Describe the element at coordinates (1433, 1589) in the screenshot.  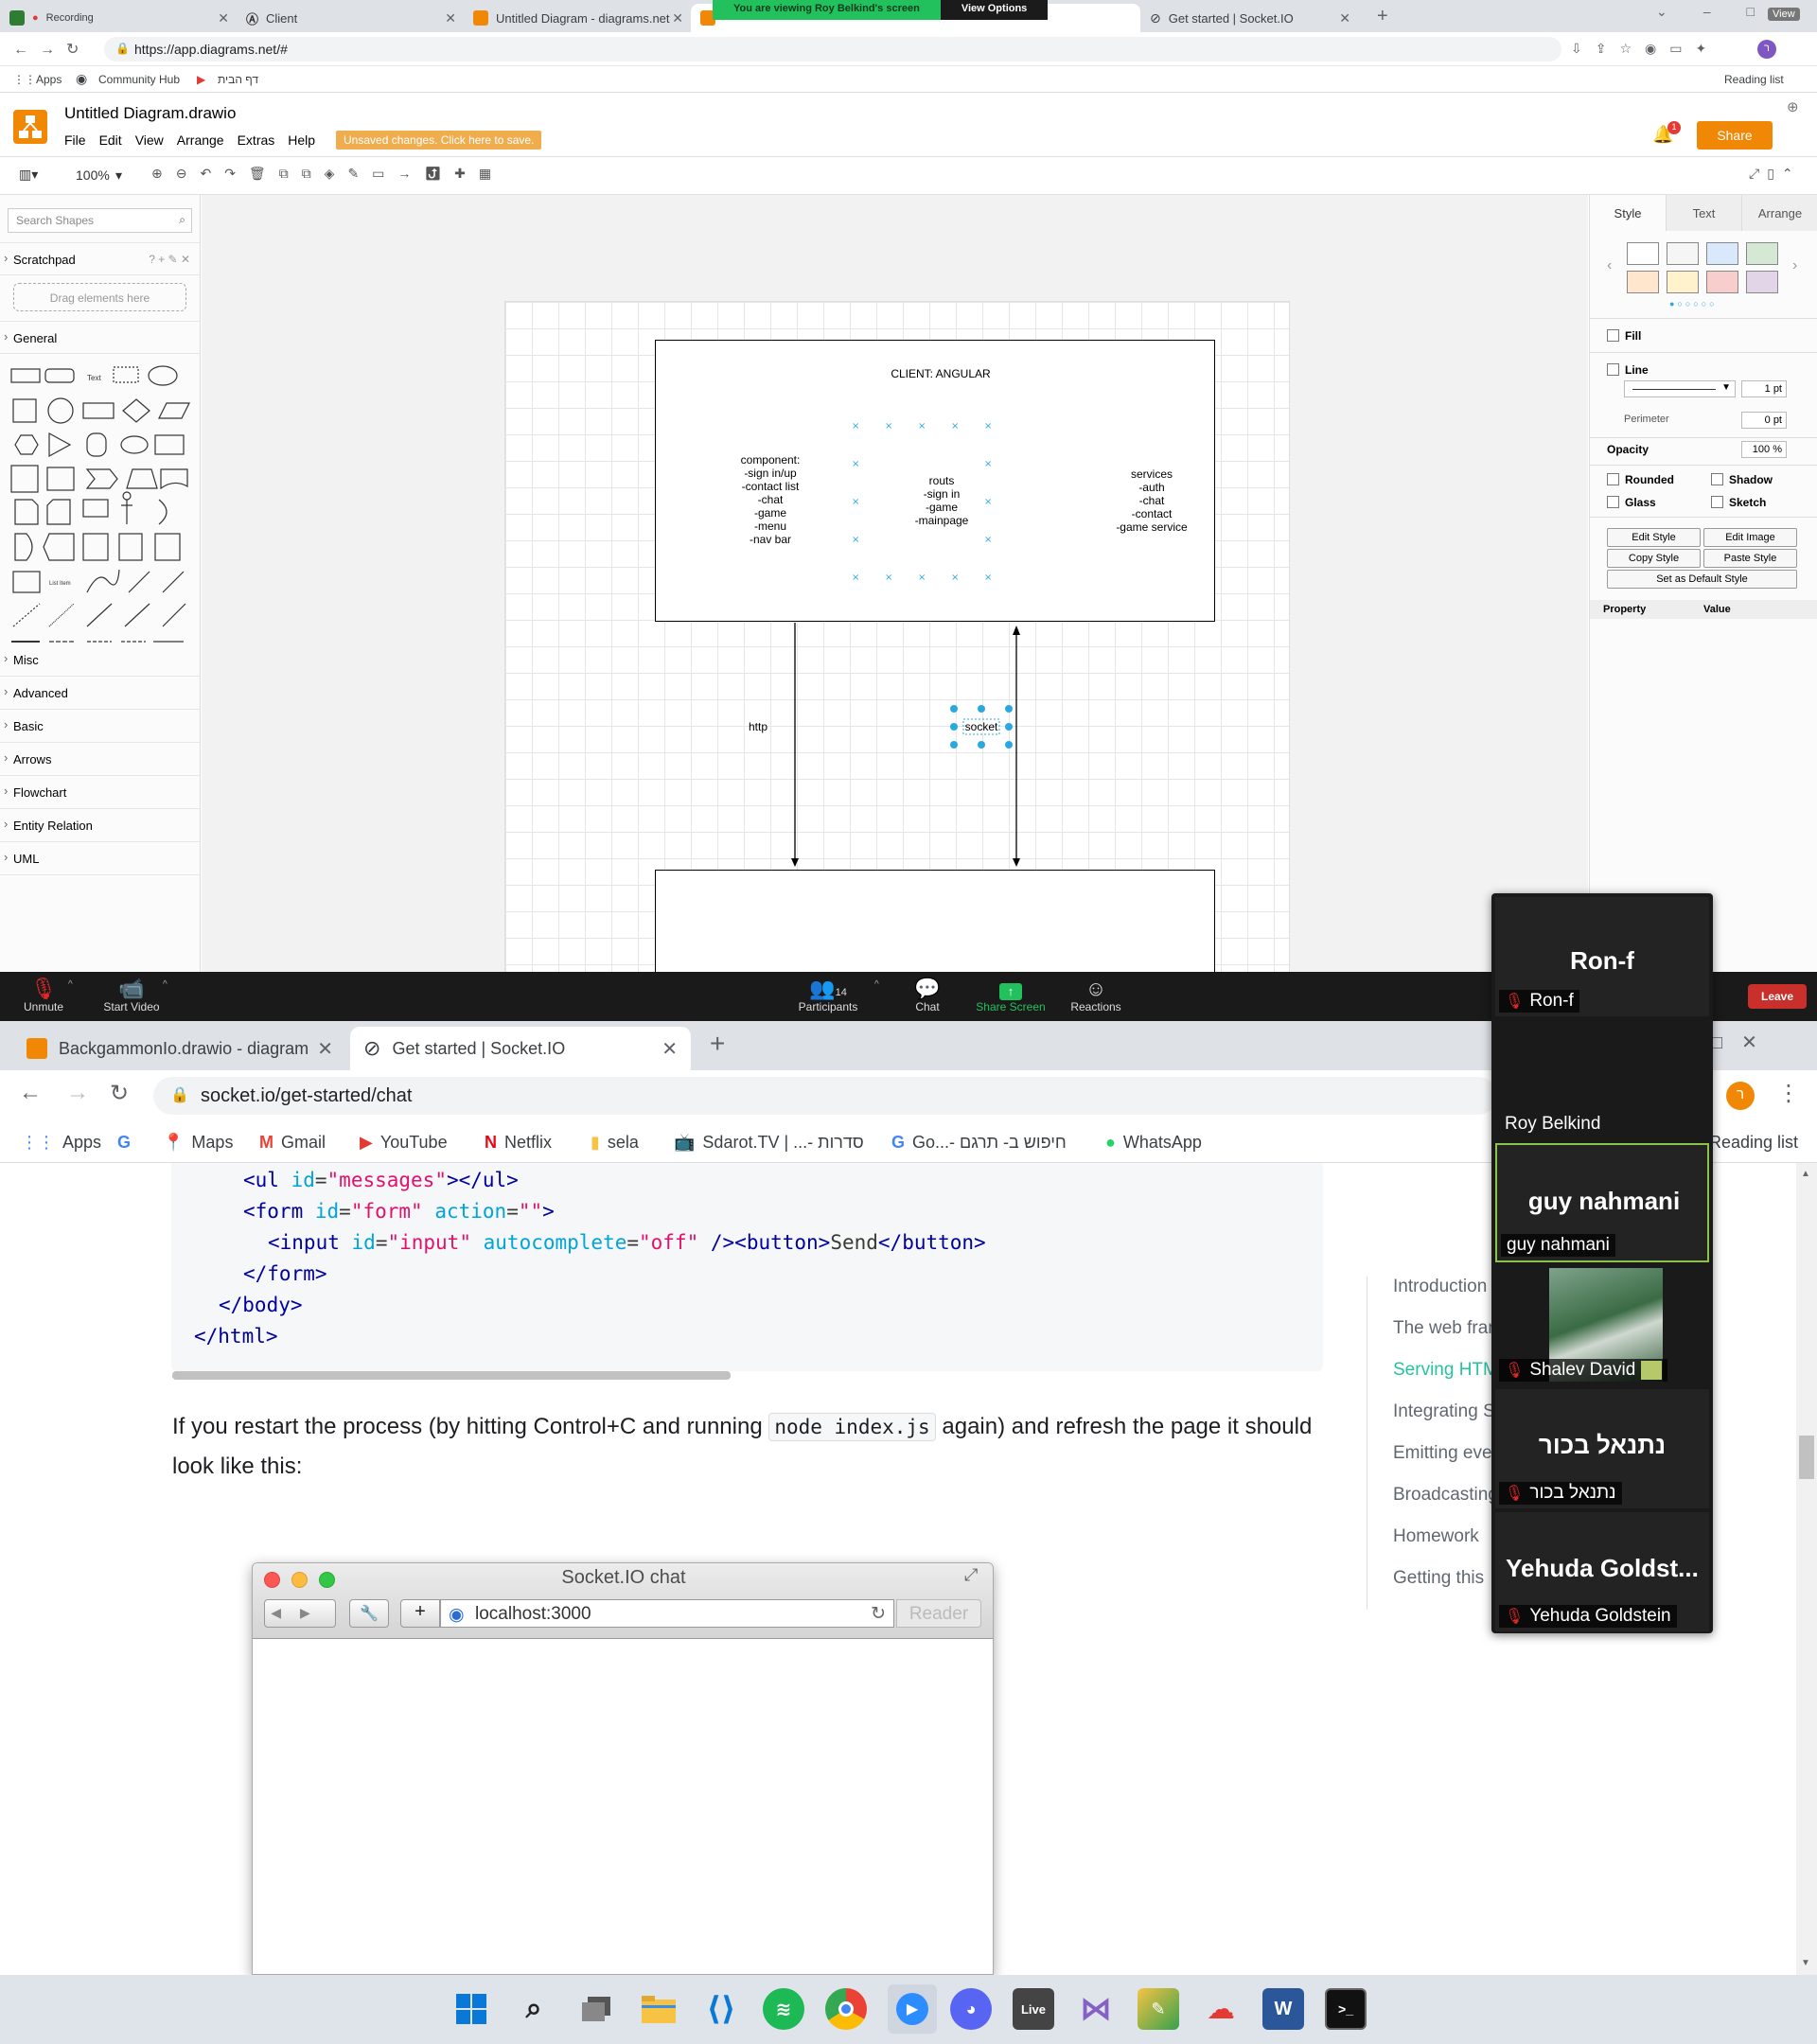
I see `toc-item: Getting this` at that location.